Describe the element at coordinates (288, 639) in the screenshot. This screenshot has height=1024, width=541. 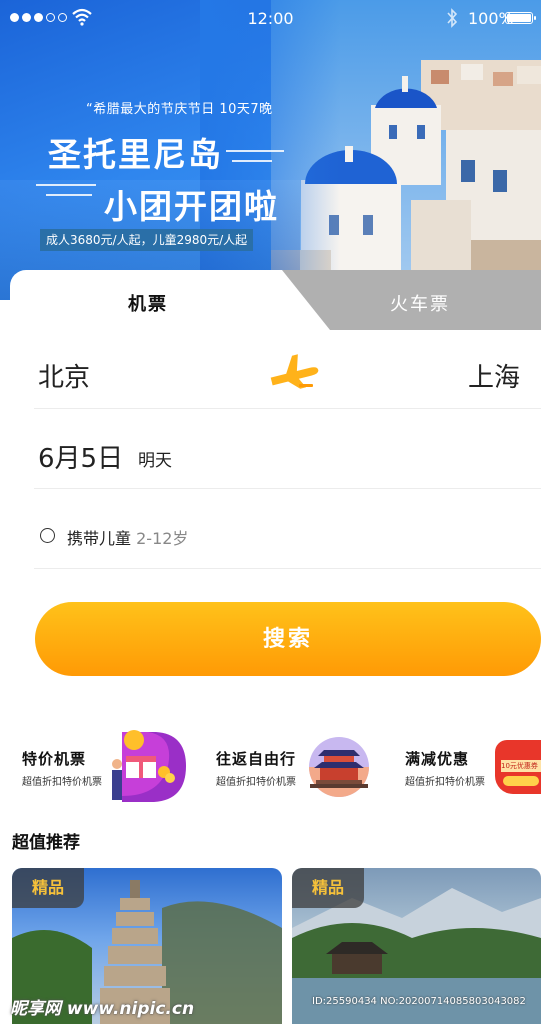
I see `search-button: 搜索` at that location.